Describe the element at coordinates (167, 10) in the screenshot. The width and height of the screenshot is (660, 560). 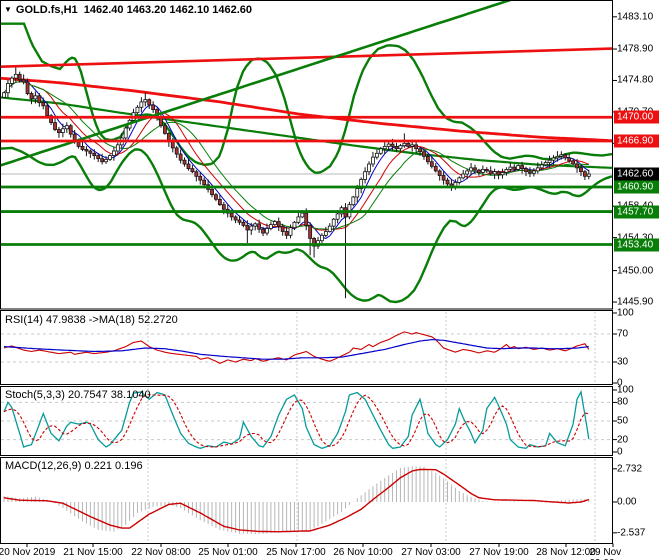
I see `ohlc-readout: 1462.40 1463.20 1462.10 1462.60` at that location.